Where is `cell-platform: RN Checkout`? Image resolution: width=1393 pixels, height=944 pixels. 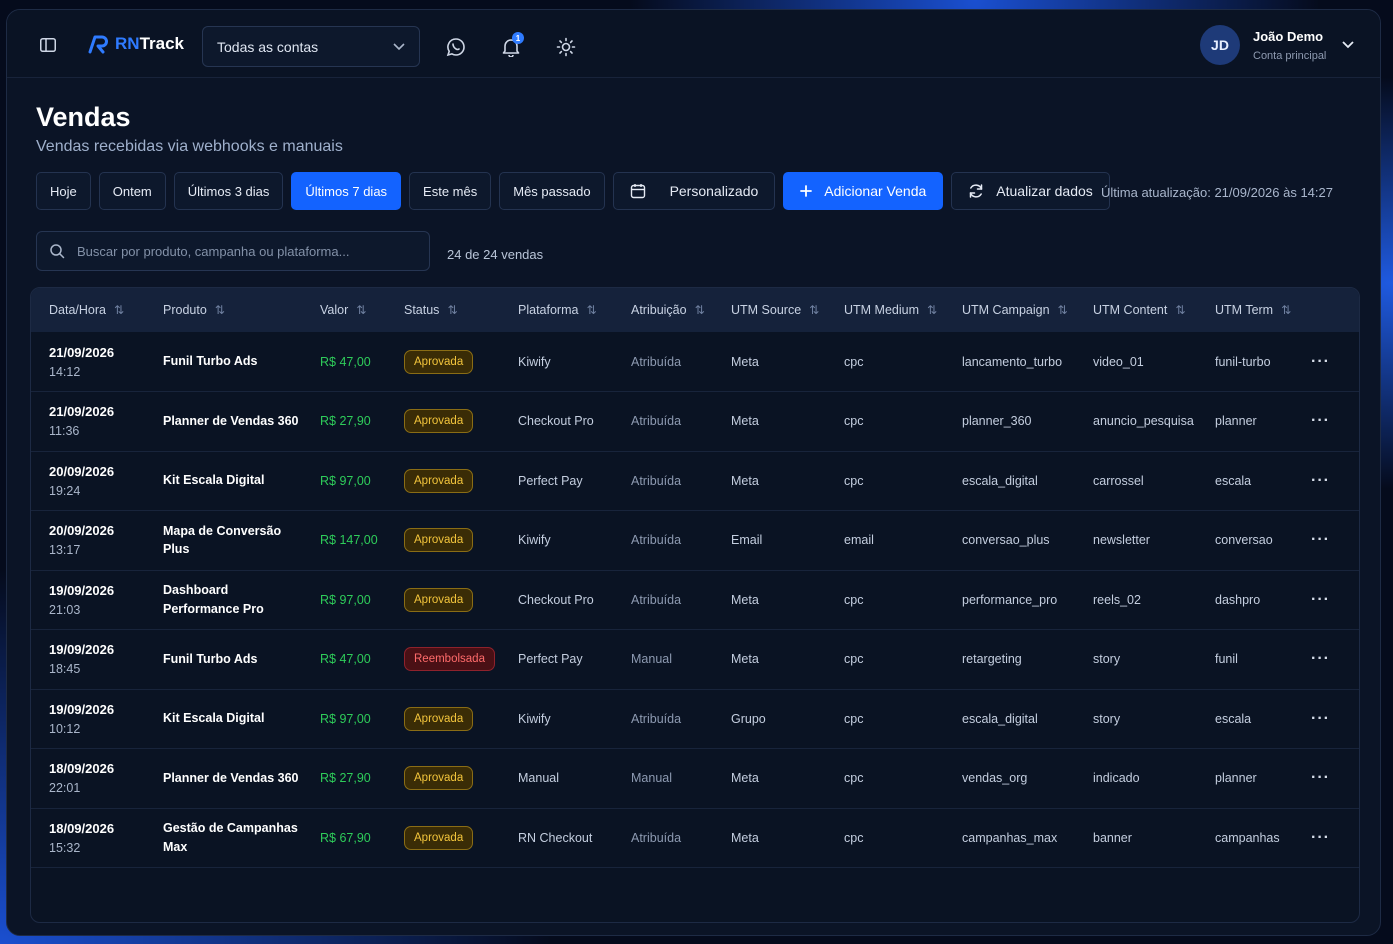 cell-platform: RN Checkout is located at coordinates (556, 838).